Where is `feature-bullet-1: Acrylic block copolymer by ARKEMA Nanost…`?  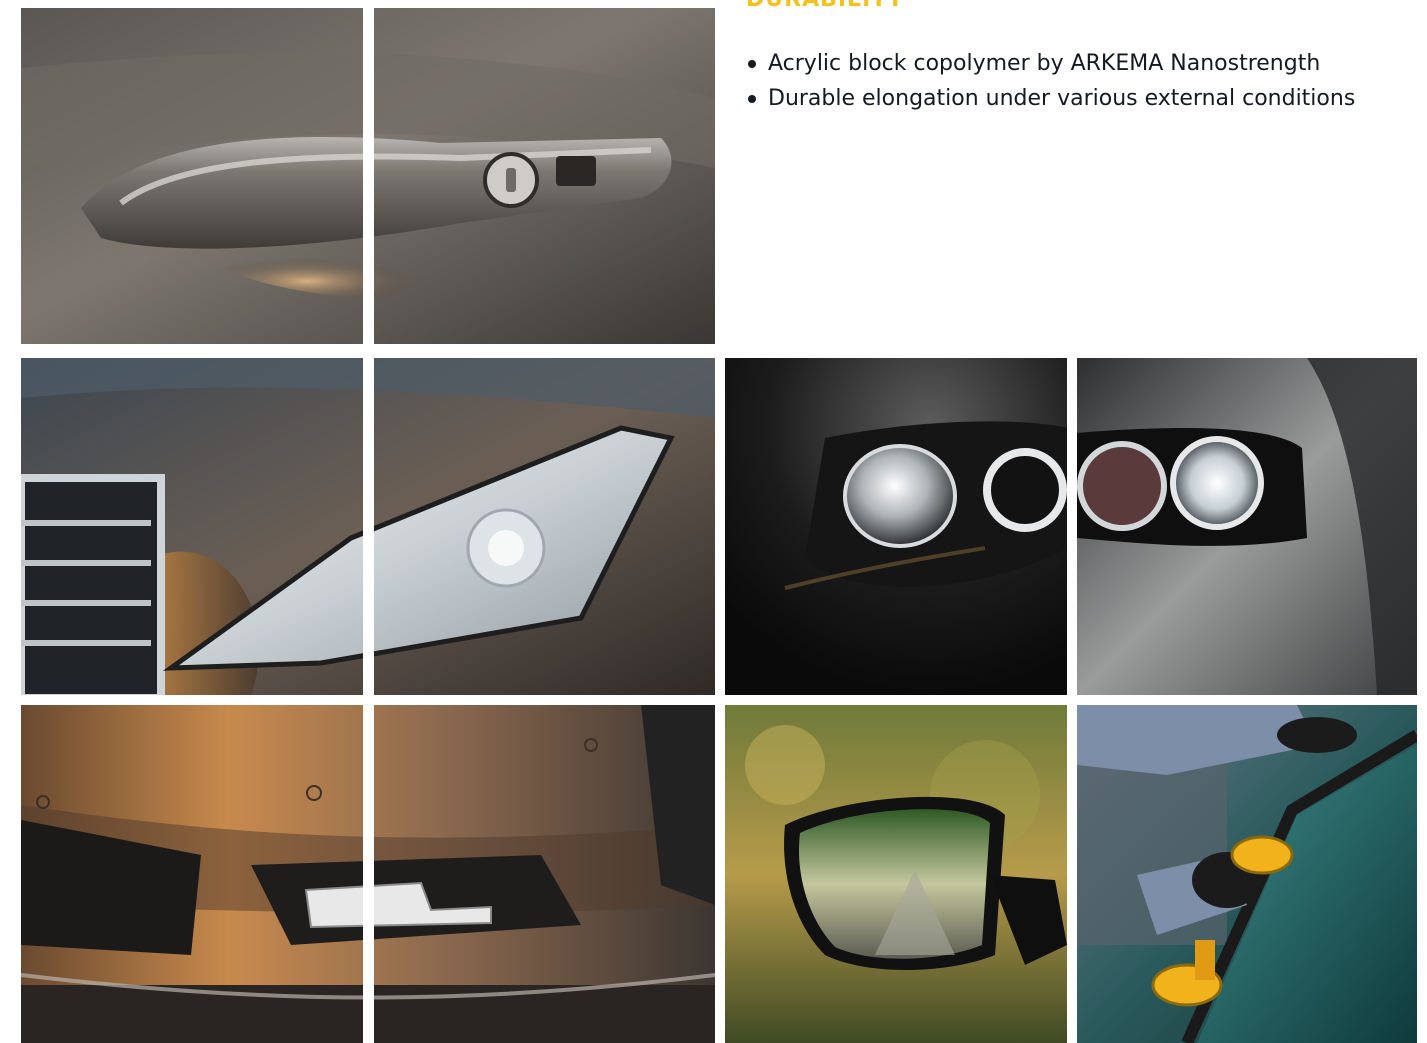 feature-bullet-1: Acrylic block copolymer by ARKEMA Nanost… is located at coordinates (1082, 63).